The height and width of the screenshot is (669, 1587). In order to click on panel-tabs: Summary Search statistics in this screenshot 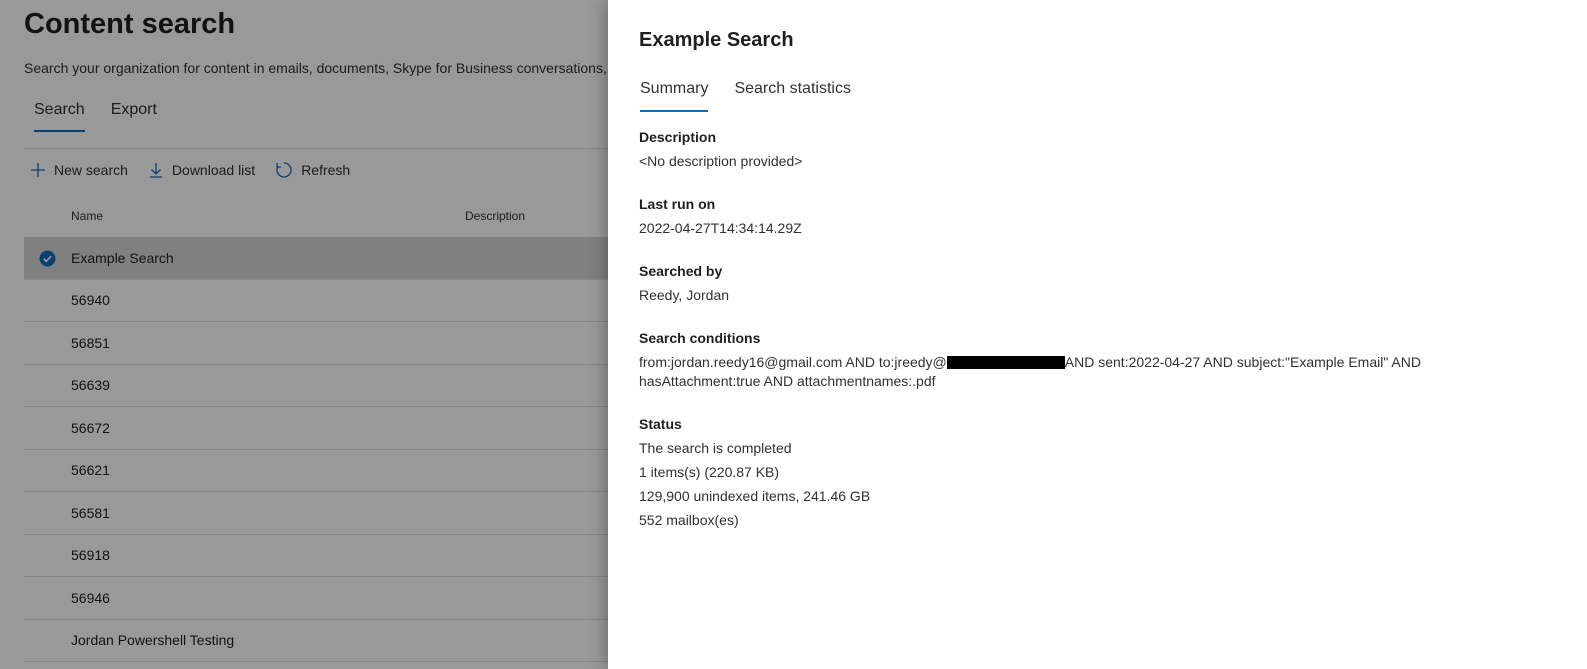, I will do `click(758, 95)`.